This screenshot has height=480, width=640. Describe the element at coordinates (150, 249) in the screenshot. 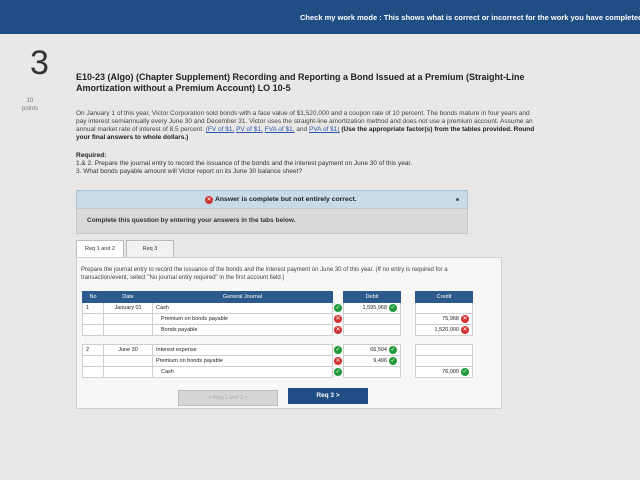

I see `tab-req-3: Req 3` at that location.